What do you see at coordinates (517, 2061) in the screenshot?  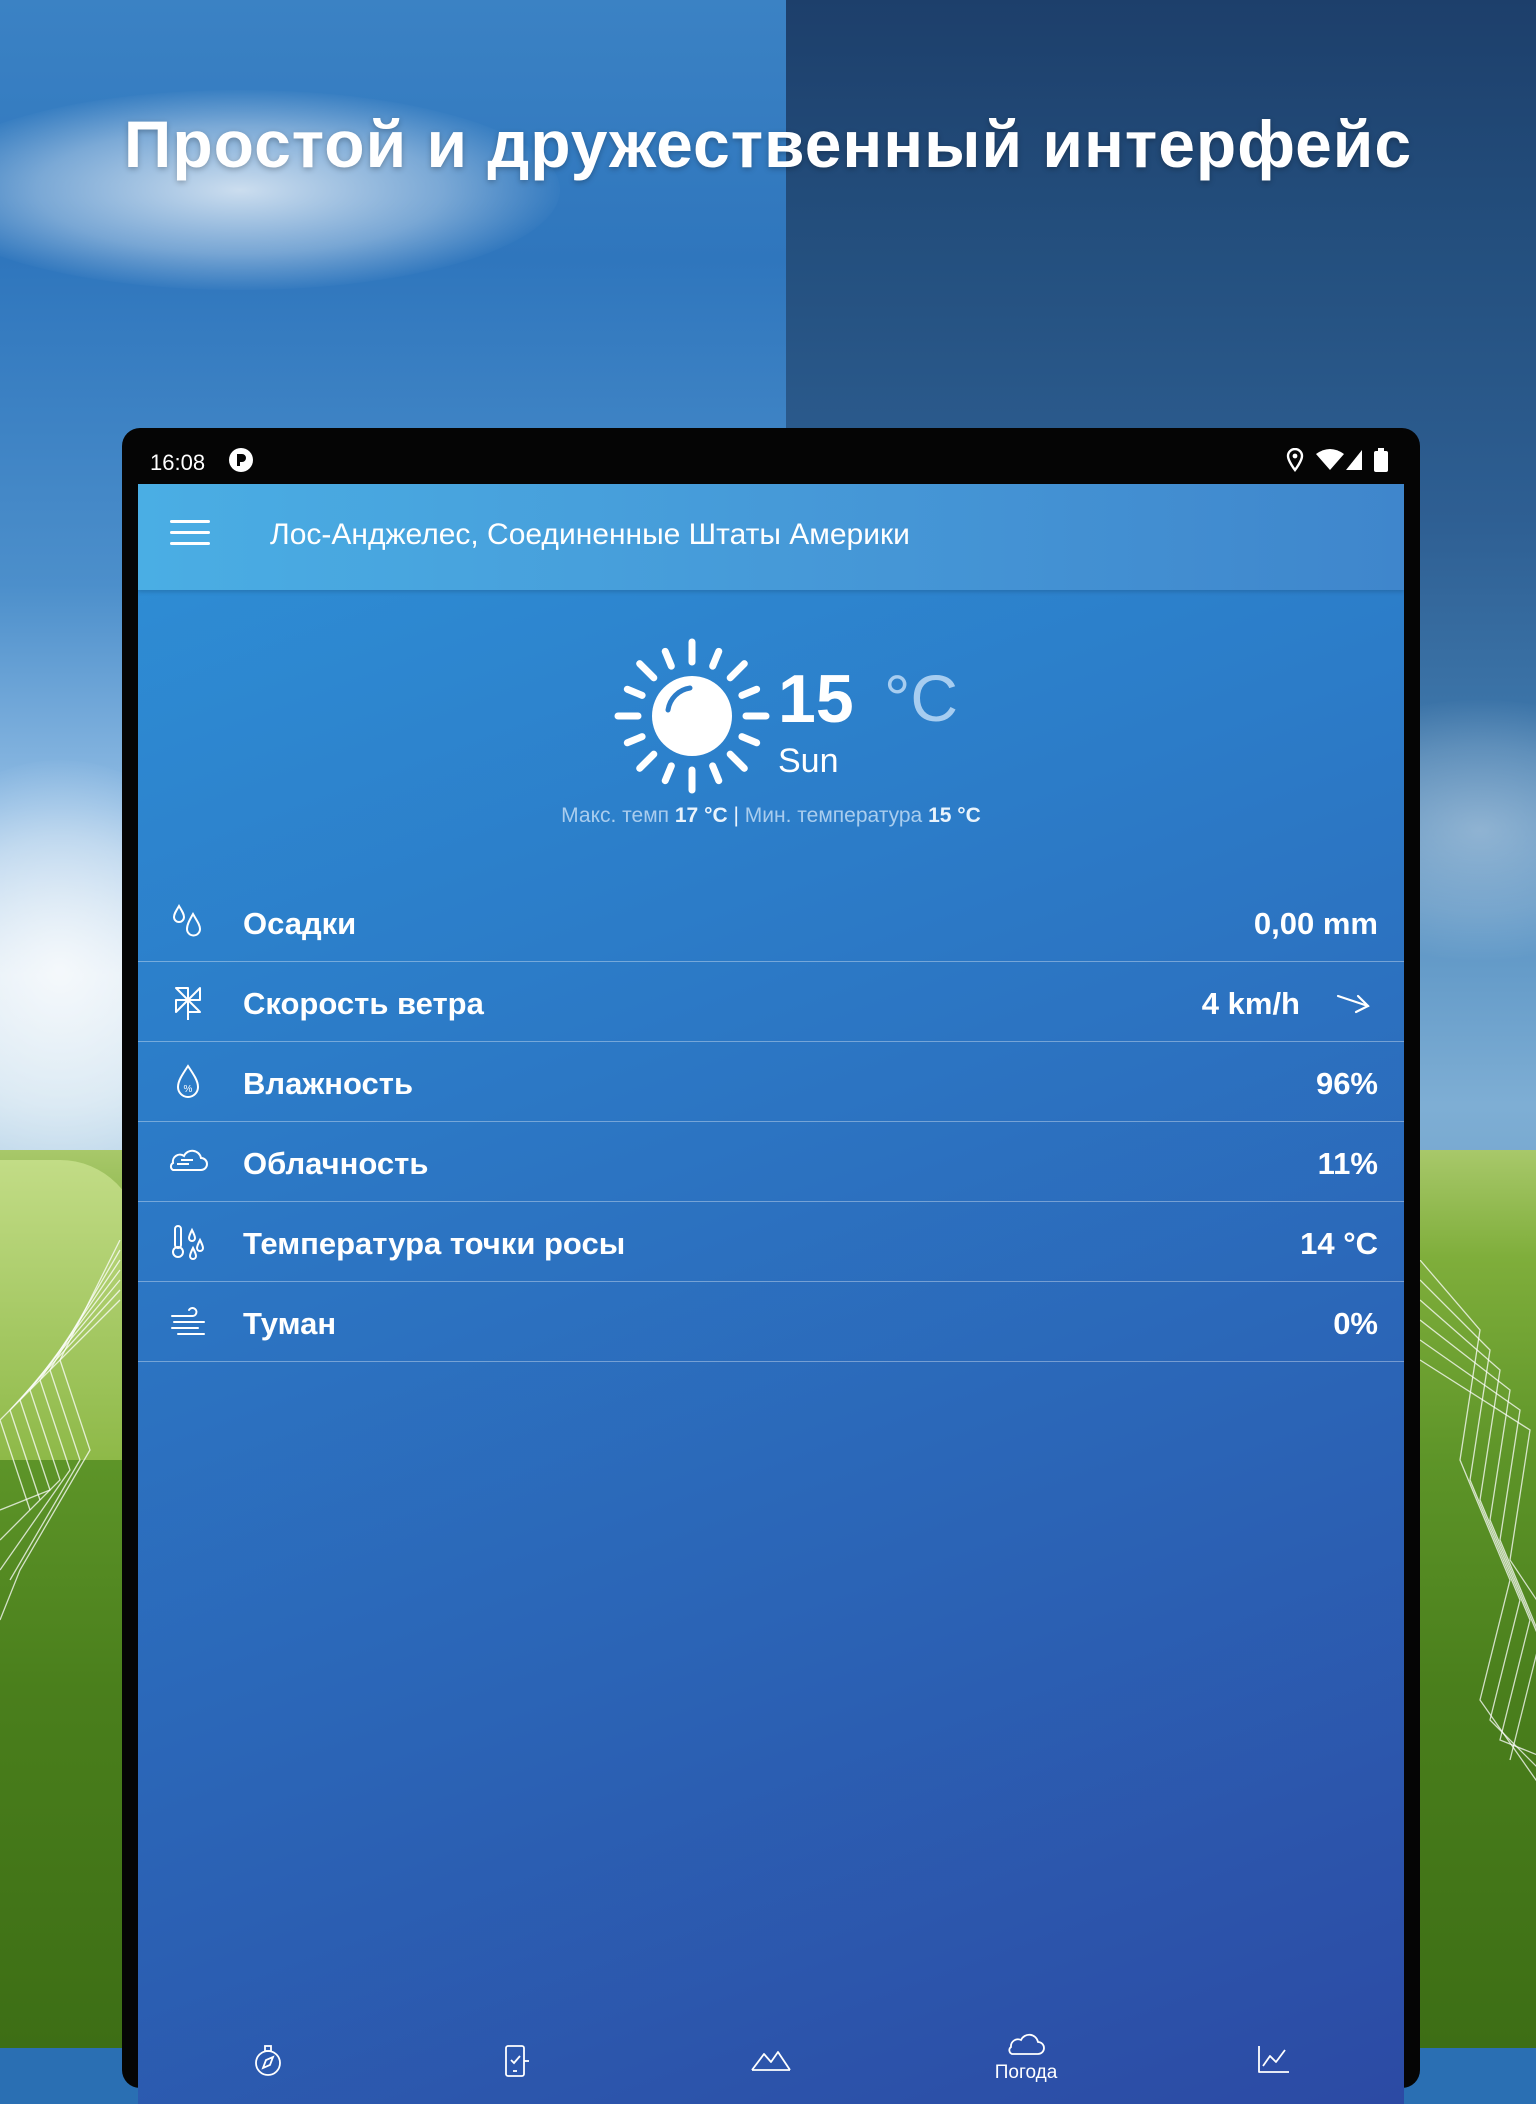 I see `phone-icon` at bounding box center [517, 2061].